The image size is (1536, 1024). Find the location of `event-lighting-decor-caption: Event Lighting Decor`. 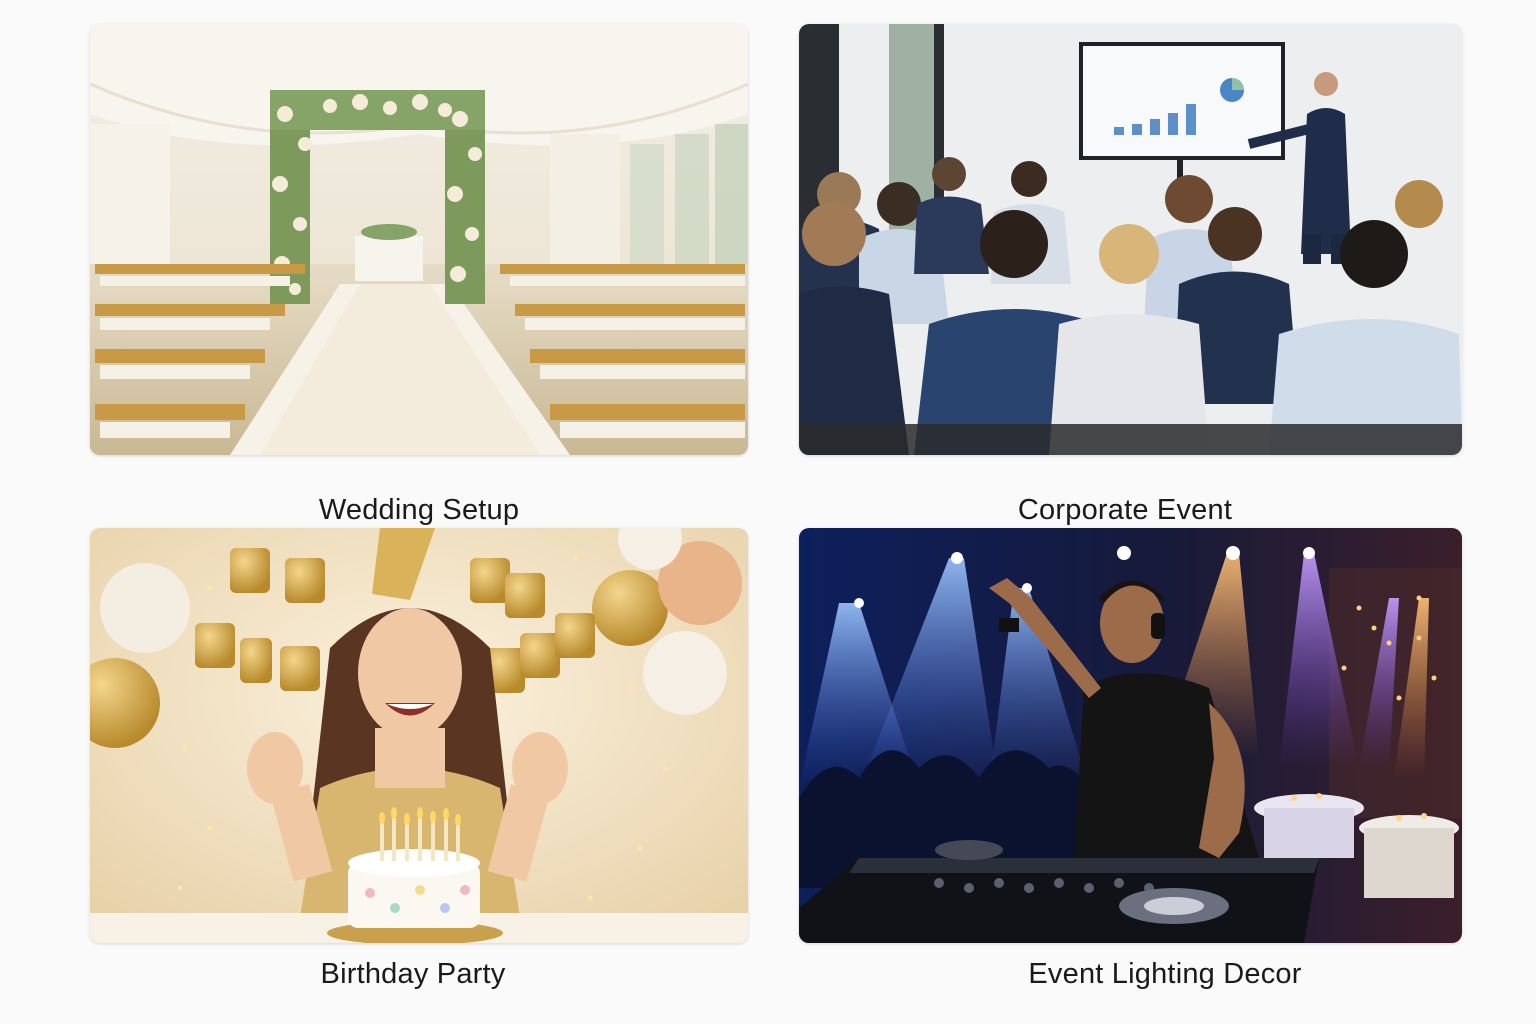

event-lighting-decor-caption: Event Lighting Decor is located at coordinates (1165, 974).